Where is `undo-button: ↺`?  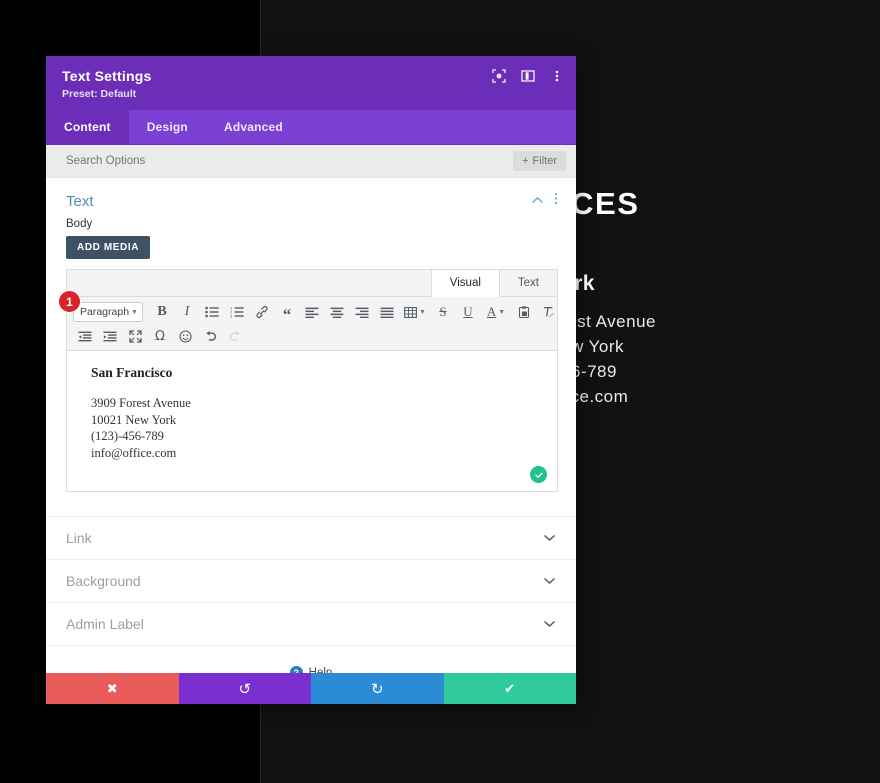 undo-button: ↺ is located at coordinates (244, 688).